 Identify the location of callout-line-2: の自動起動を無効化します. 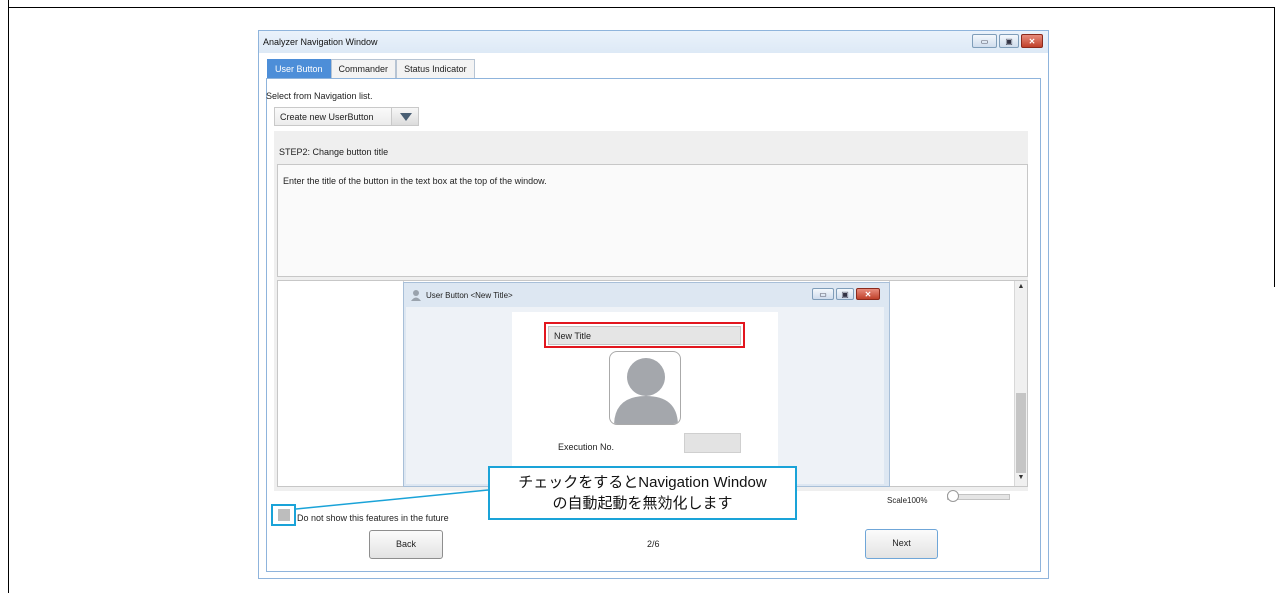
(642, 503).